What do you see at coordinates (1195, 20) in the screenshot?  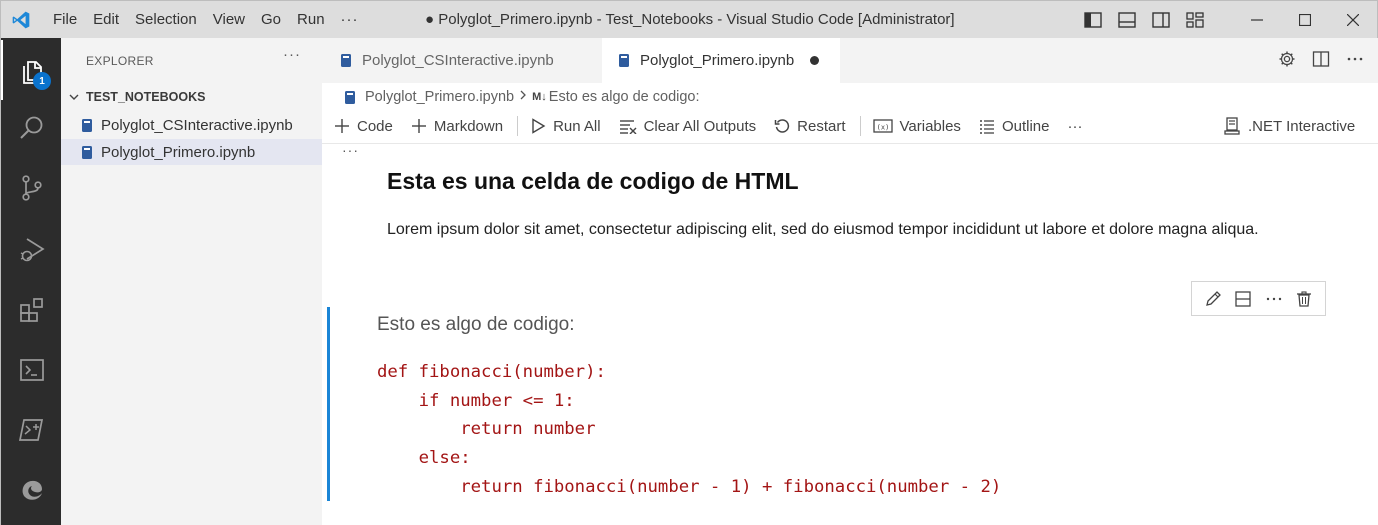 I see `customize-layout-icon` at bounding box center [1195, 20].